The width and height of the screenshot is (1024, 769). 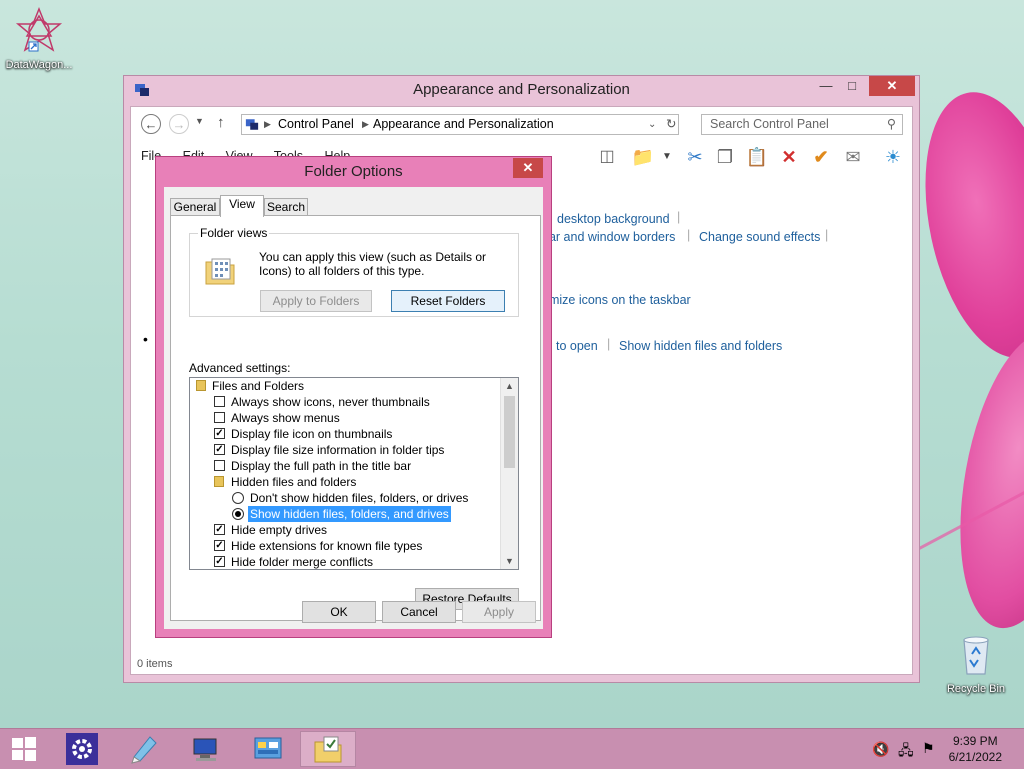 I want to click on action-center-flag-icon: ⚑, so click(x=928, y=748).